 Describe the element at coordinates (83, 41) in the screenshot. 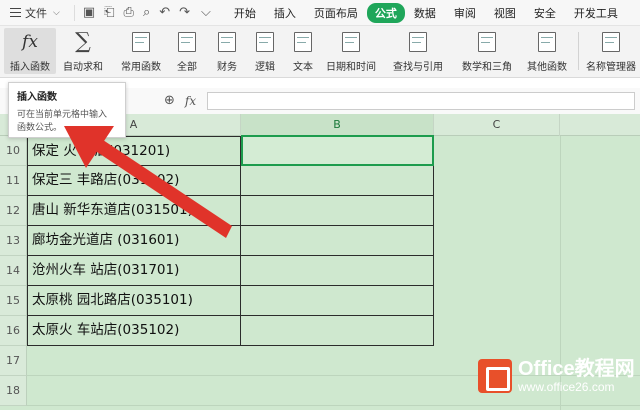

I see `sigma-icon: ∑` at that location.